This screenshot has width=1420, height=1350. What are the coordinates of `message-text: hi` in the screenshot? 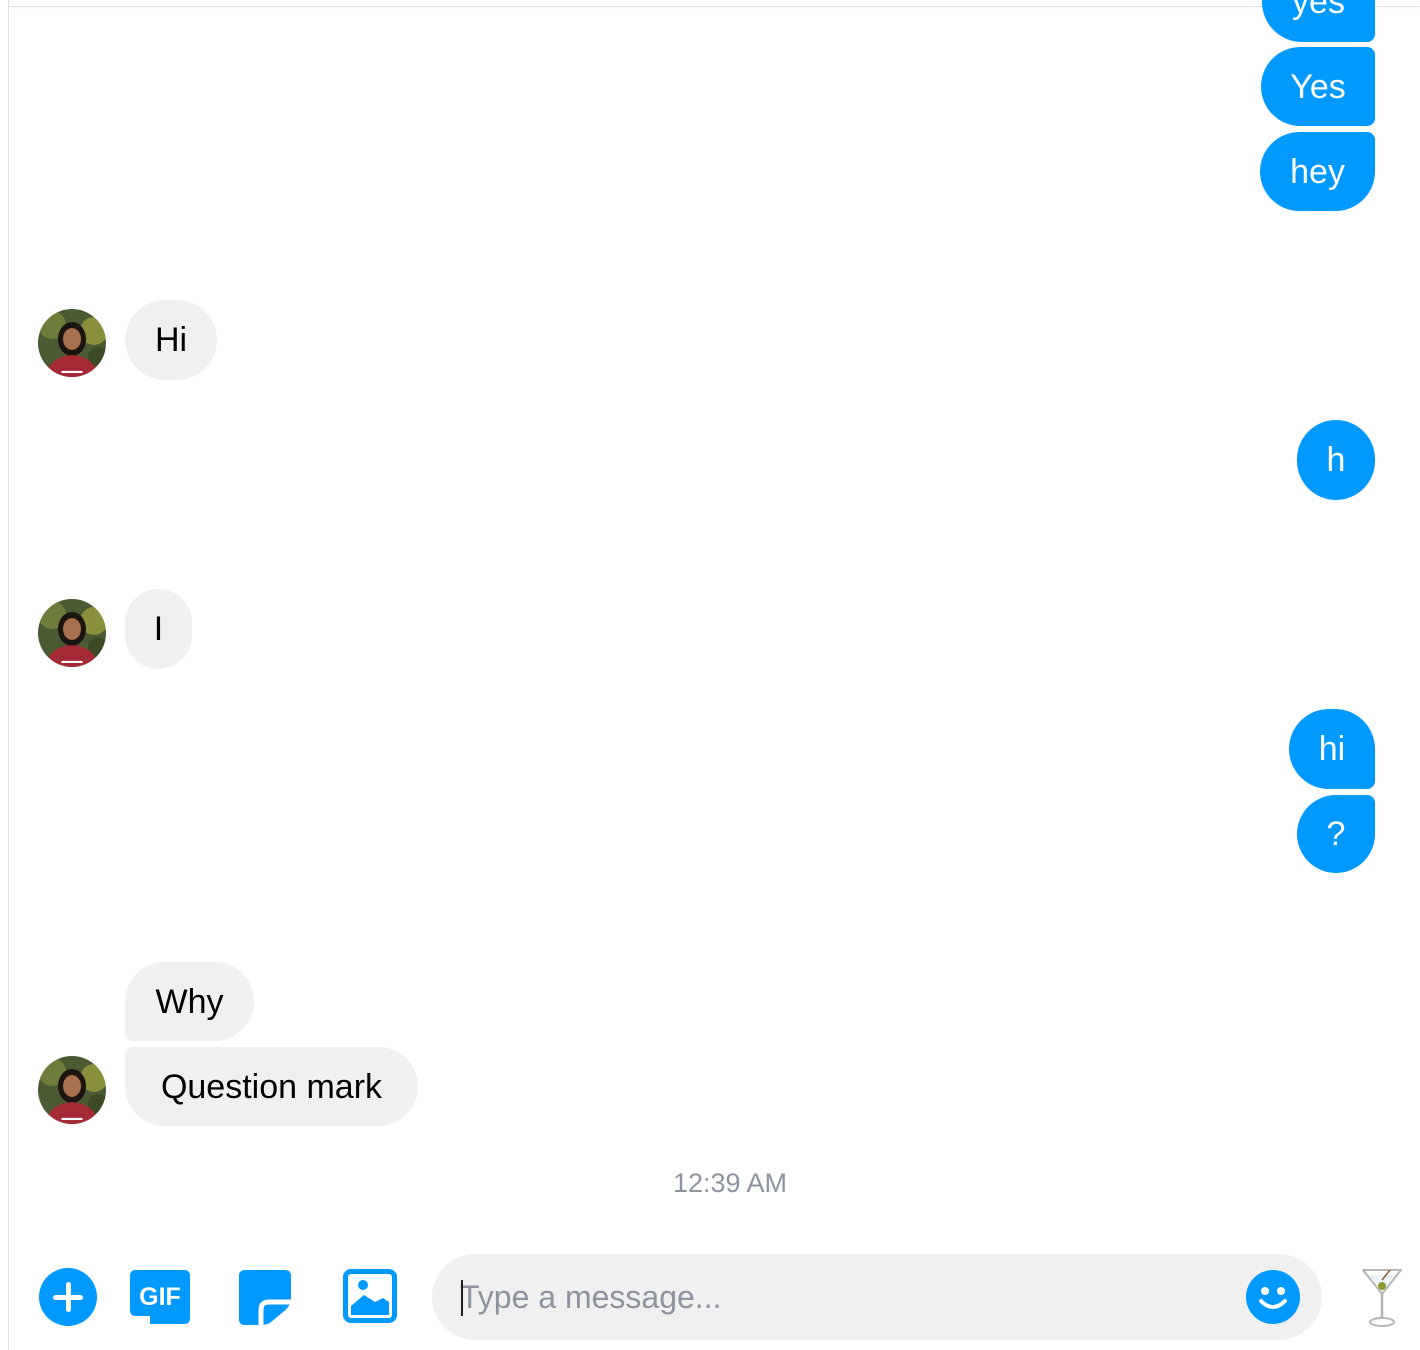 It's located at (1332, 749).